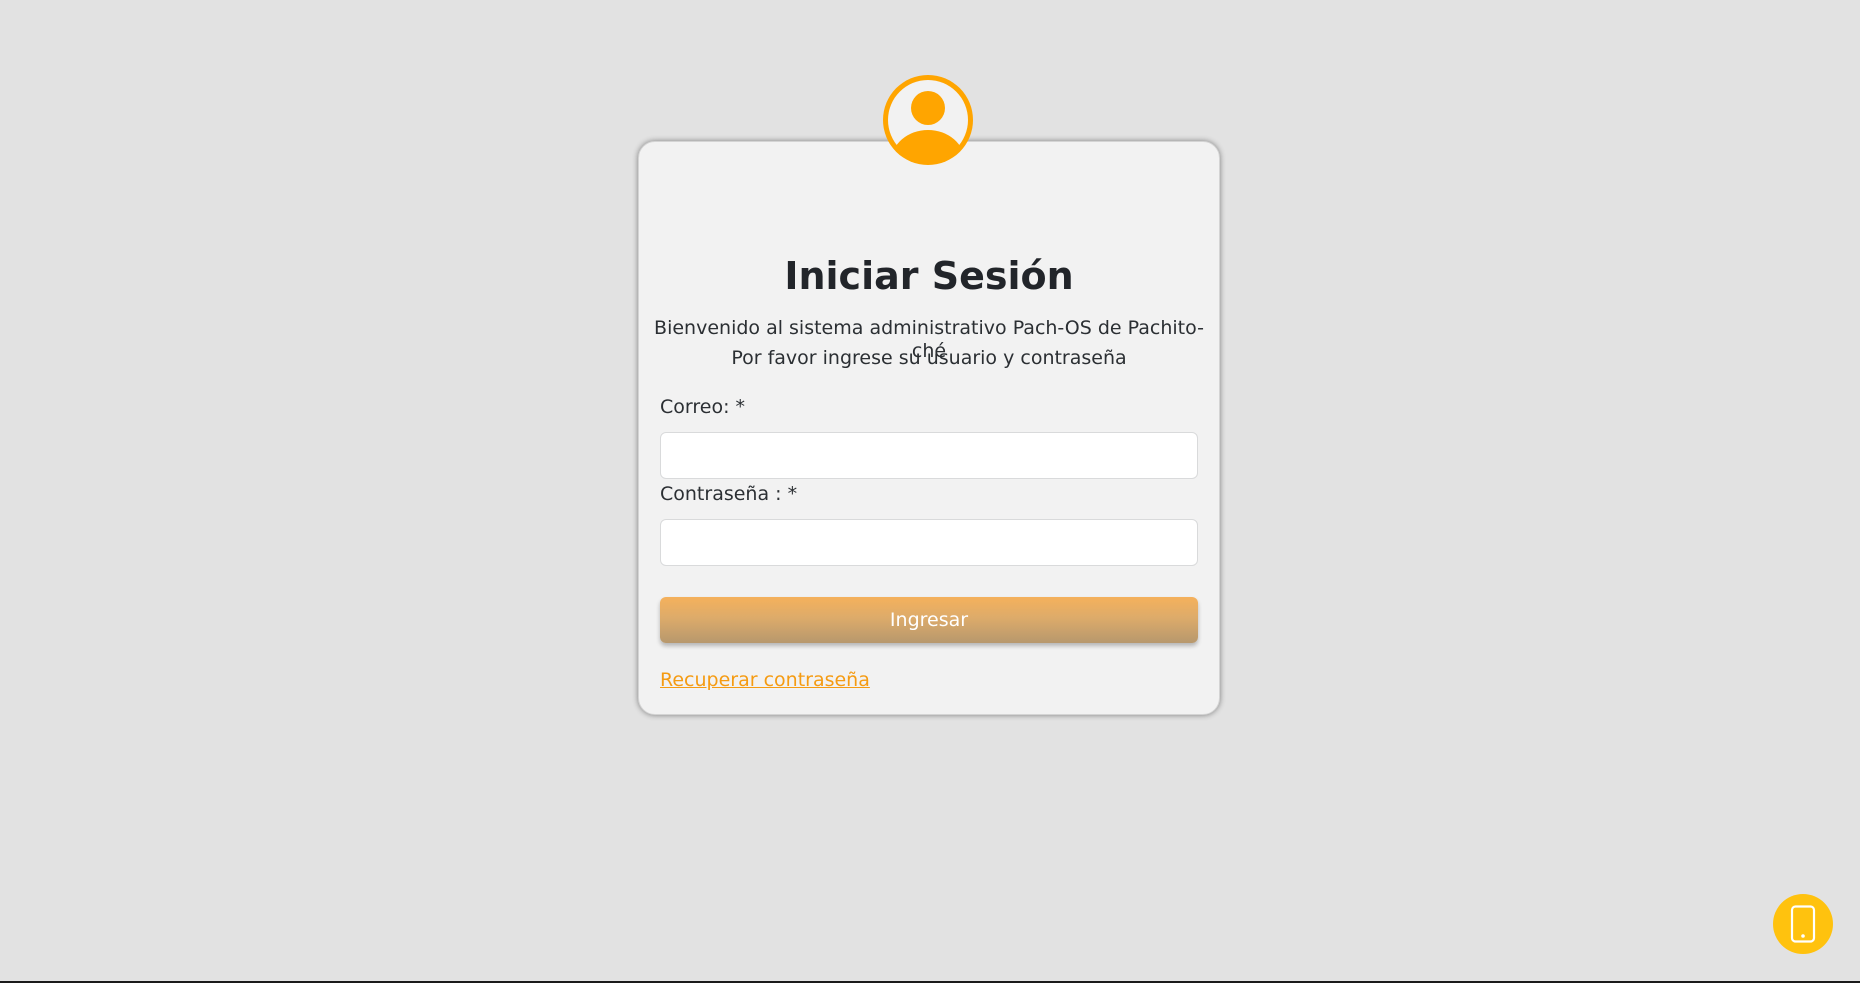 This screenshot has width=1860, height=983. I want to click on mobile-view-button, so click(1803, 924).